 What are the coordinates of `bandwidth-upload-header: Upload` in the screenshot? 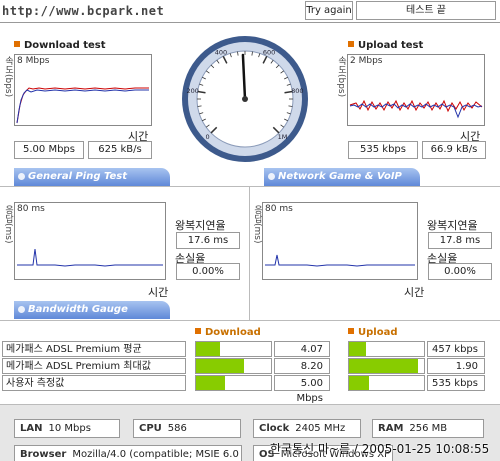 It's located at (372, 332).